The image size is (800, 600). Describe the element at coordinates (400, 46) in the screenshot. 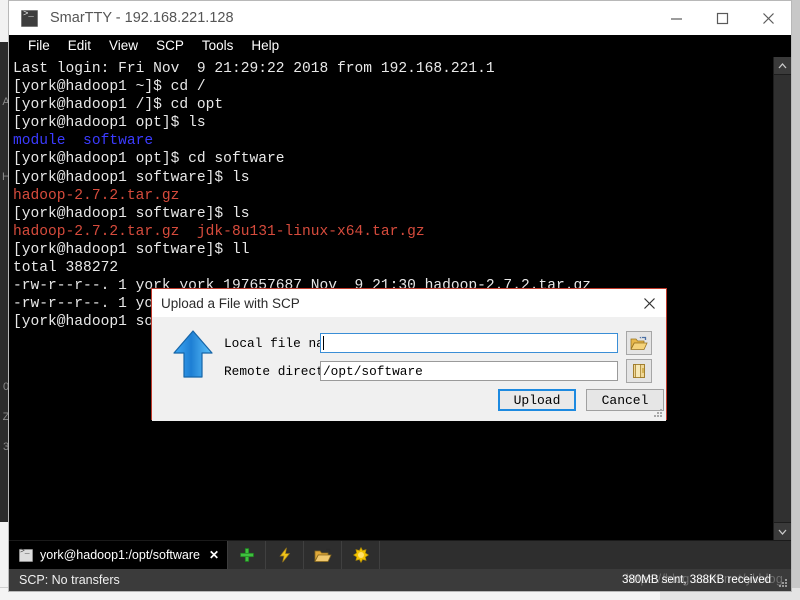

I see `menubar: File Edit View SCP Tools Help` at that location.